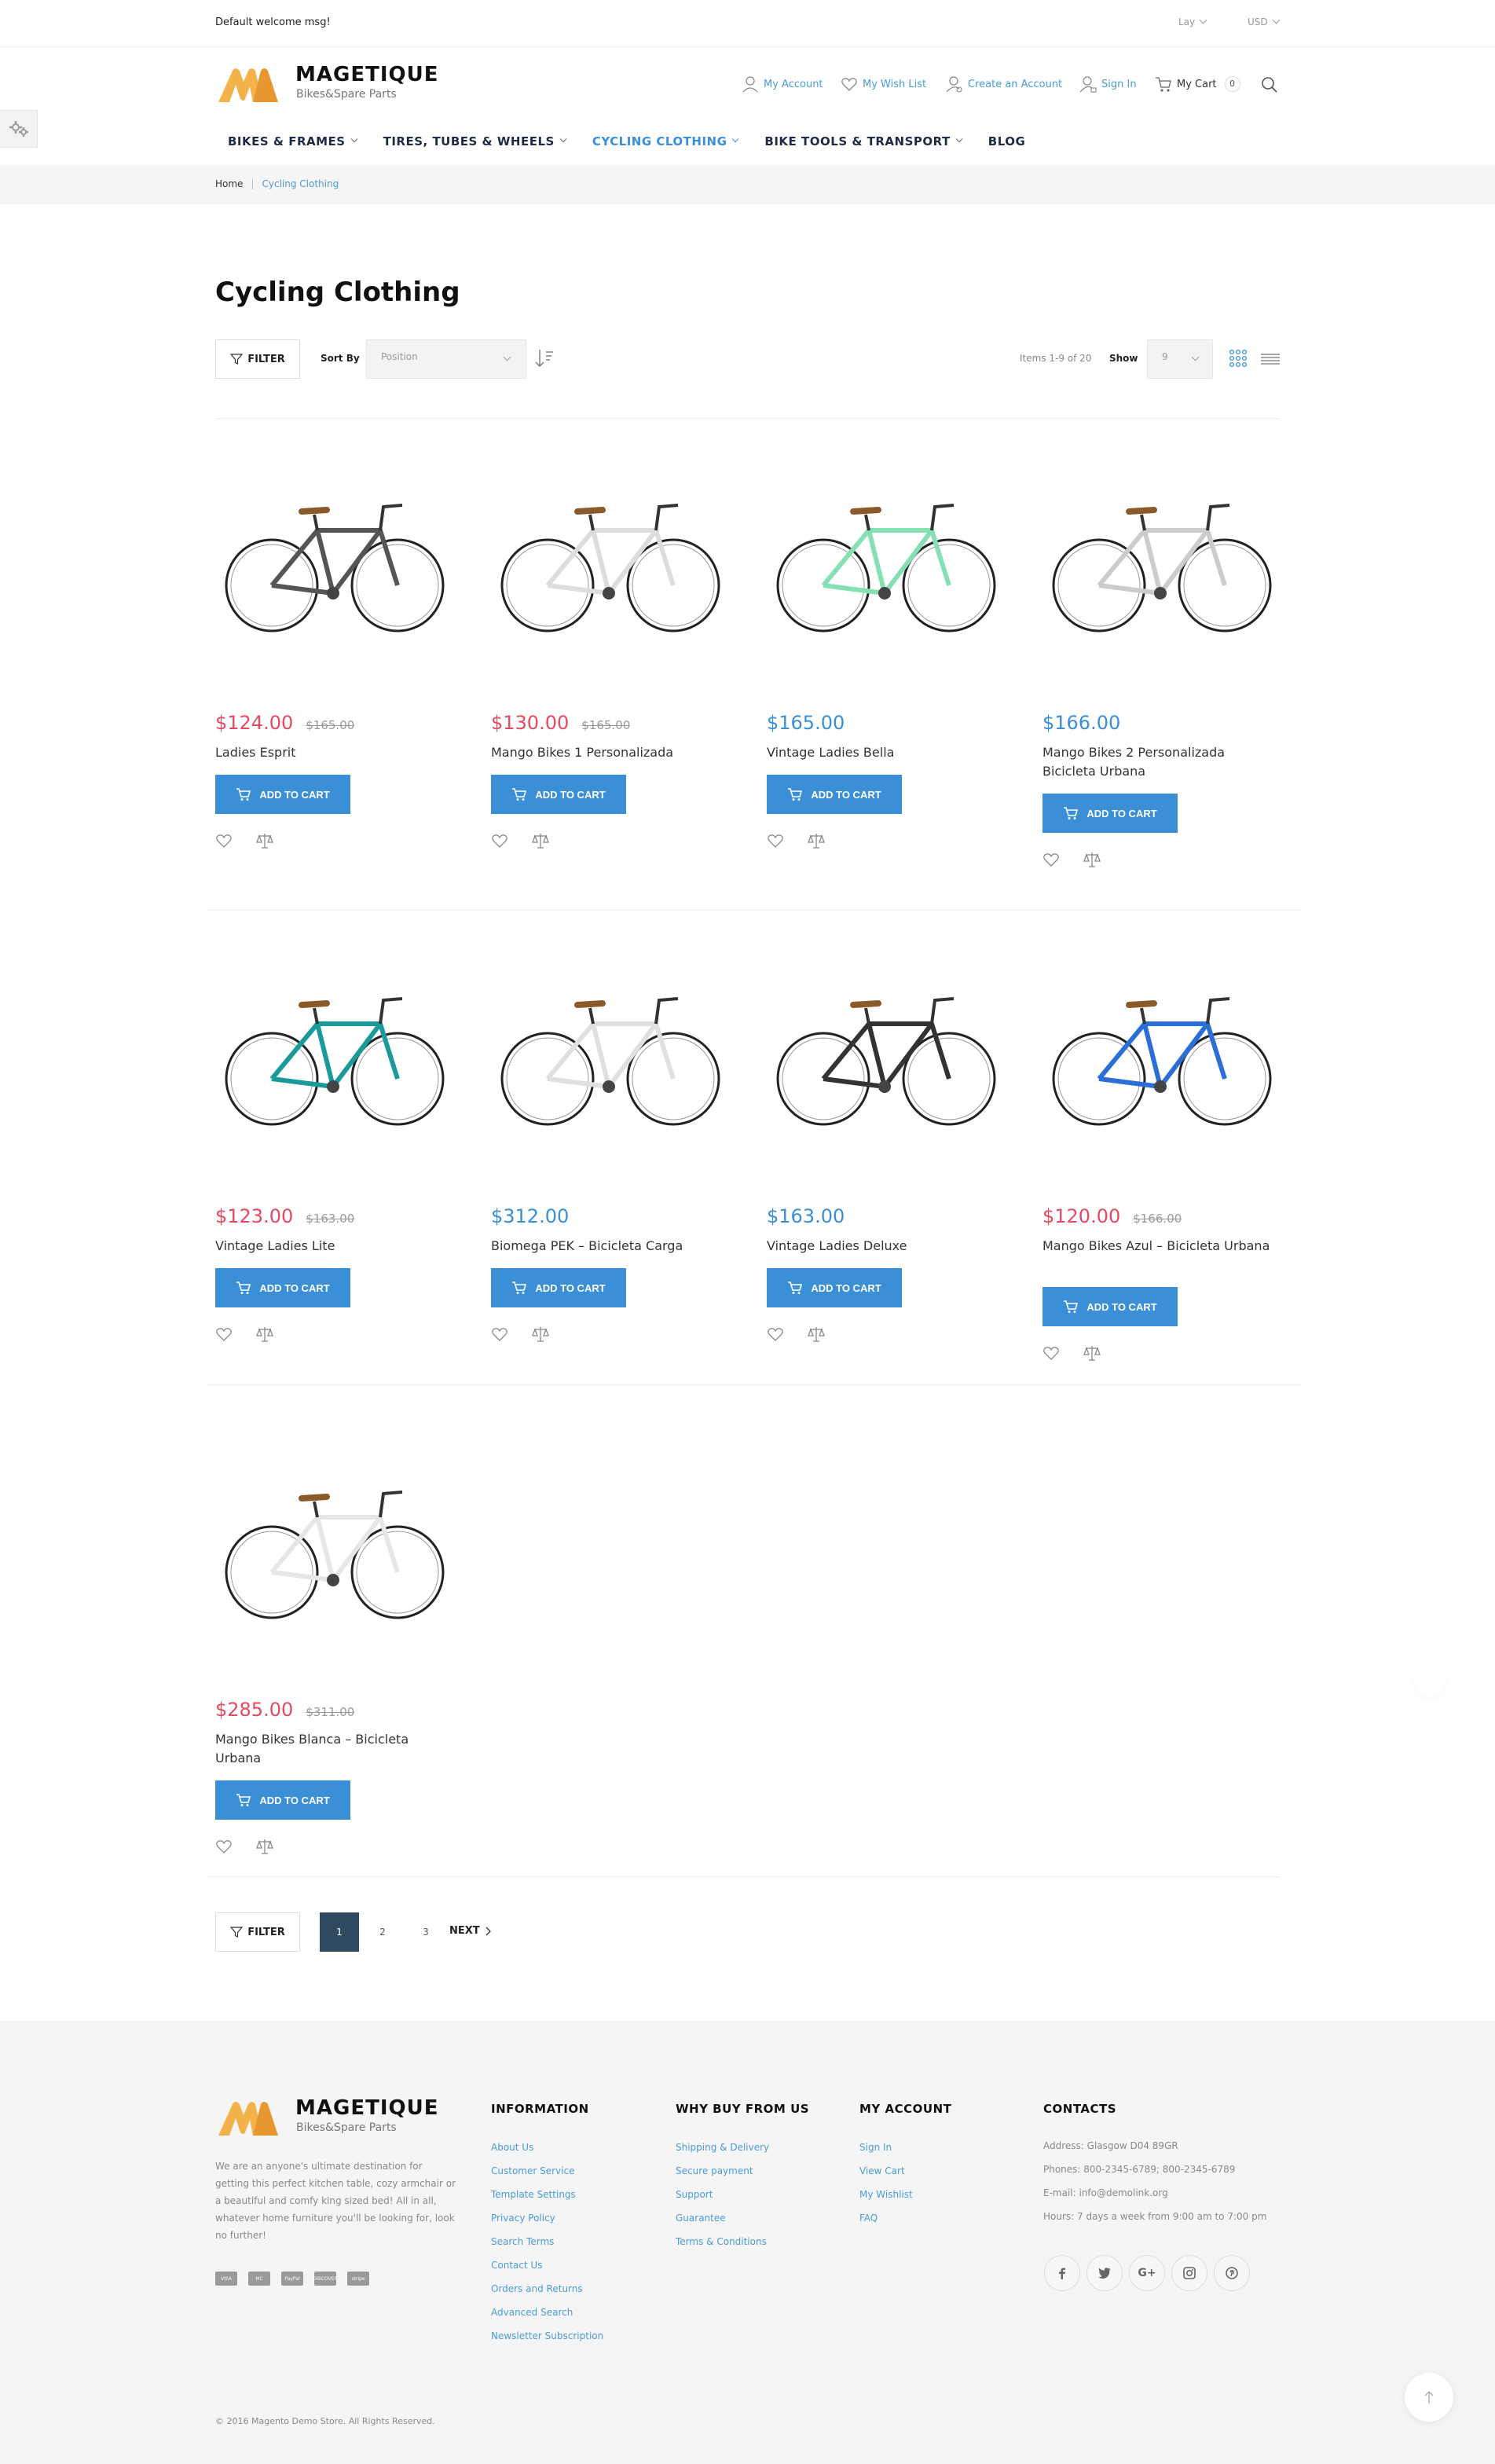  What do you see at coordinates (382, 1932) in the screenshot?
I see `page-2: 2` at bounding box center [382, 1932].